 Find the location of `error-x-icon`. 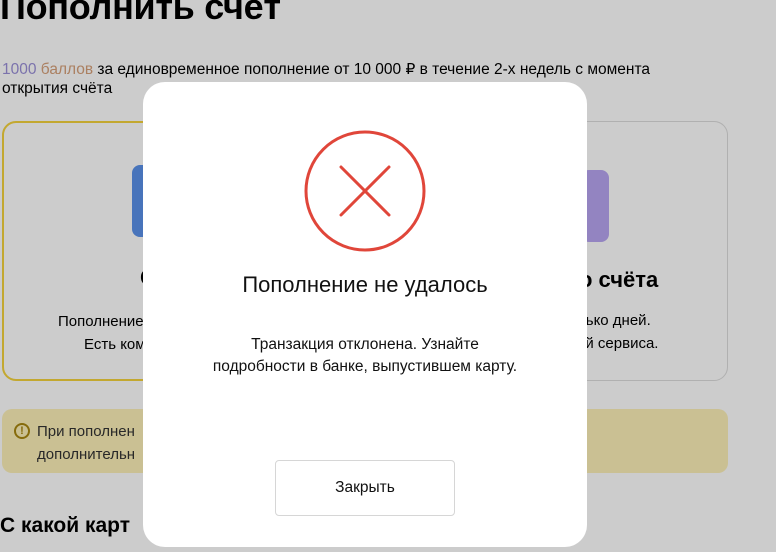

error-x-icon is located at coordinates (365, 191).